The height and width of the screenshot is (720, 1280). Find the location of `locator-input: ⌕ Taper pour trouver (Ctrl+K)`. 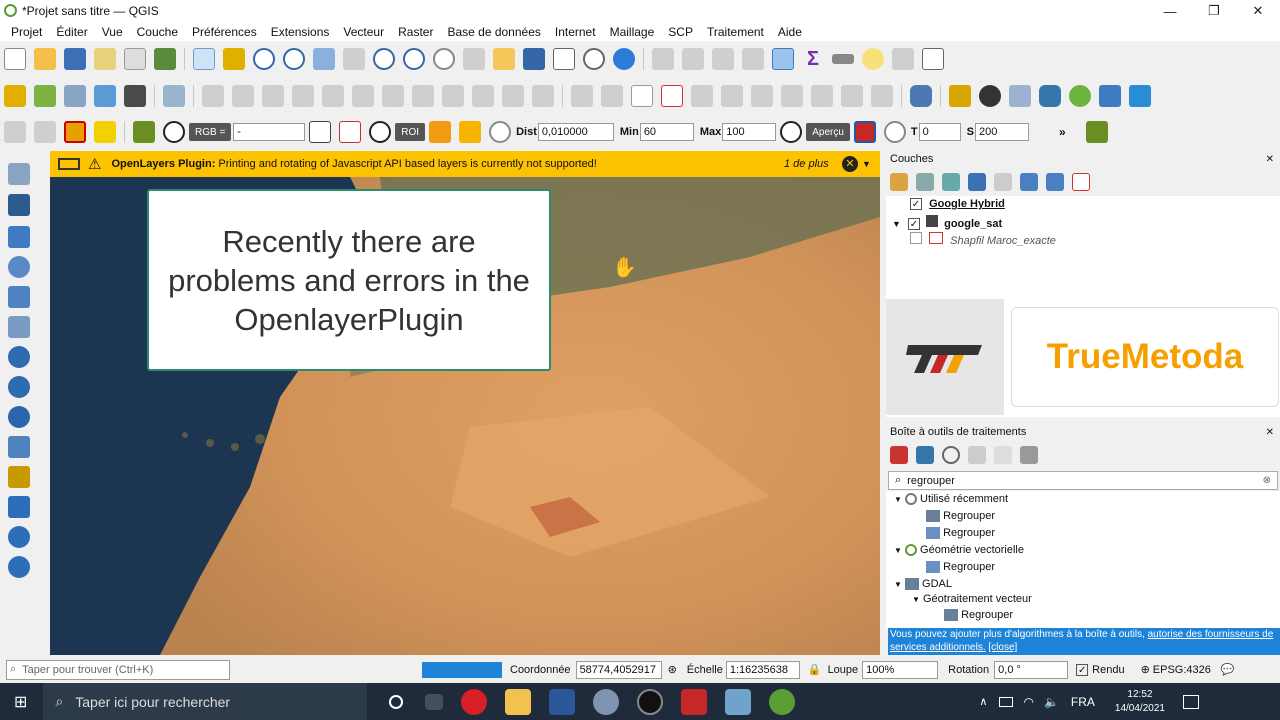

locator-input: ⌕ Taper pour trouver (Ctrl+K) is located at coordinates (118, 669).